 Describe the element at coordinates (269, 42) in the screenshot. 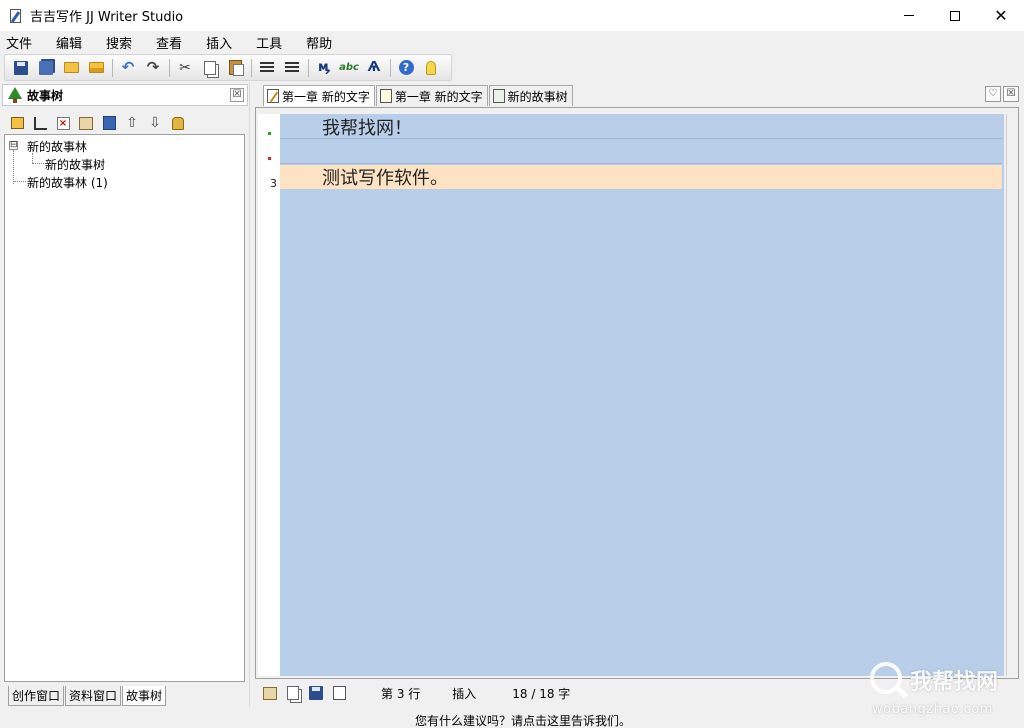

I see `menu-tools: 工具` at that location.